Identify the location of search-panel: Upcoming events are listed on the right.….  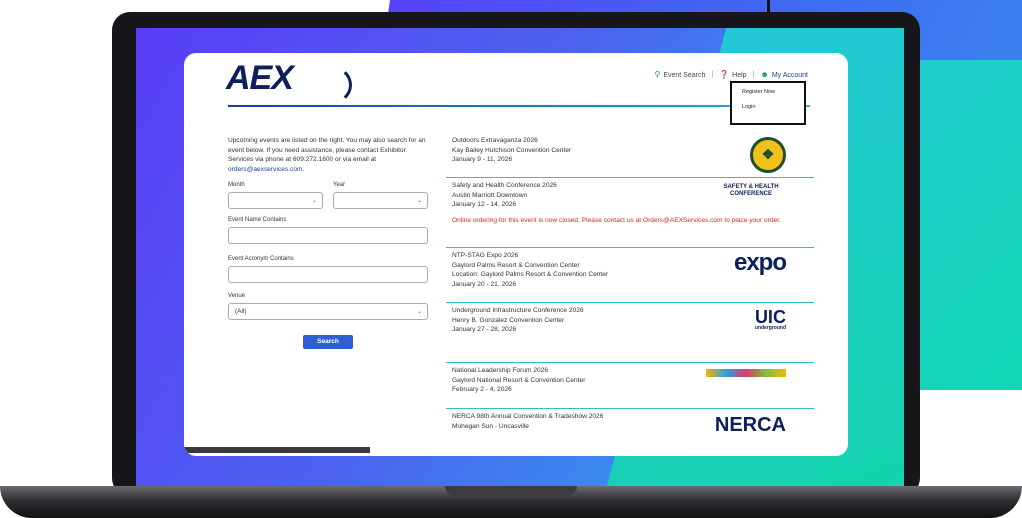
(328, 242).